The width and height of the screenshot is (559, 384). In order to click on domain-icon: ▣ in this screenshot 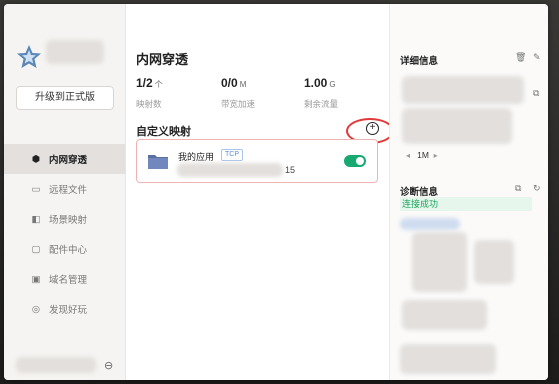, I will do `click(36, 279)`.